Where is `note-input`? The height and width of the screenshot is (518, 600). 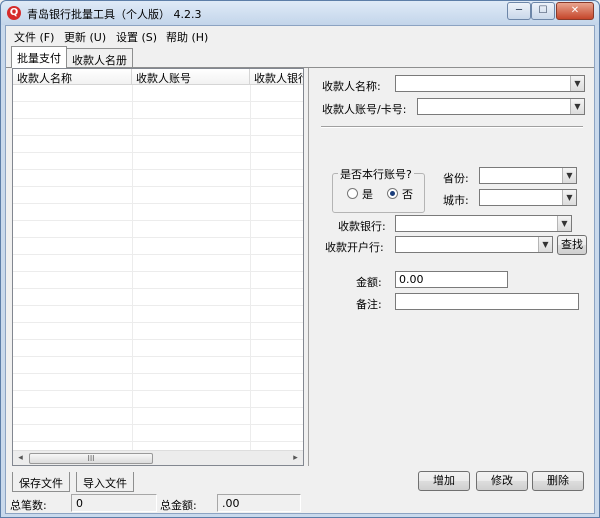 note-input is located at coordinates (487, 301).